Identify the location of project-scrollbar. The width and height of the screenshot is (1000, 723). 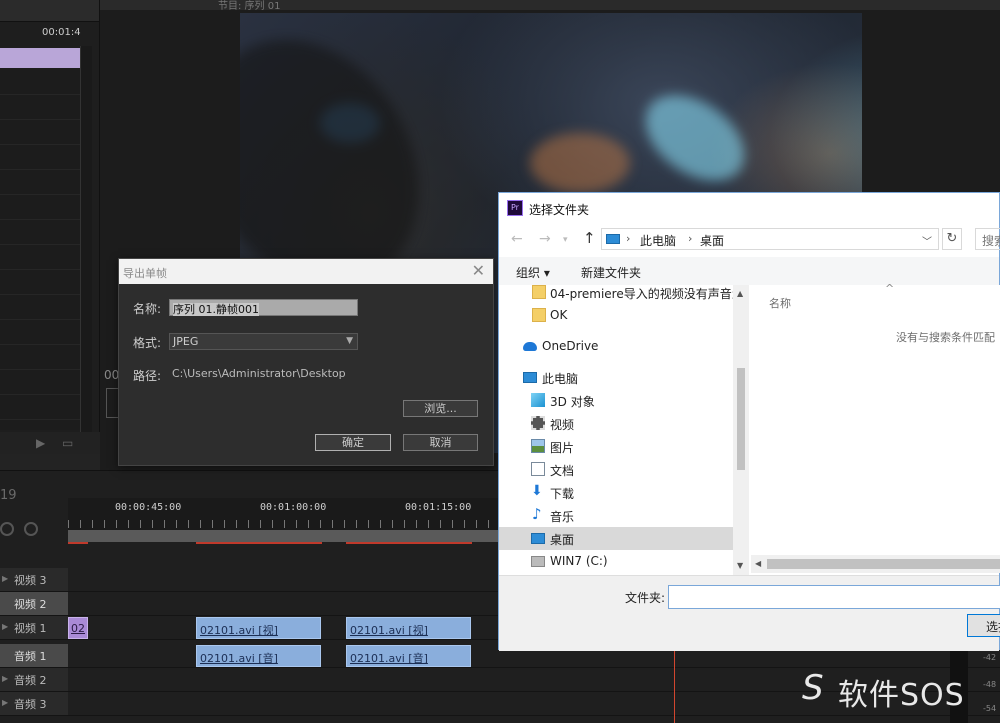
(86, 239).